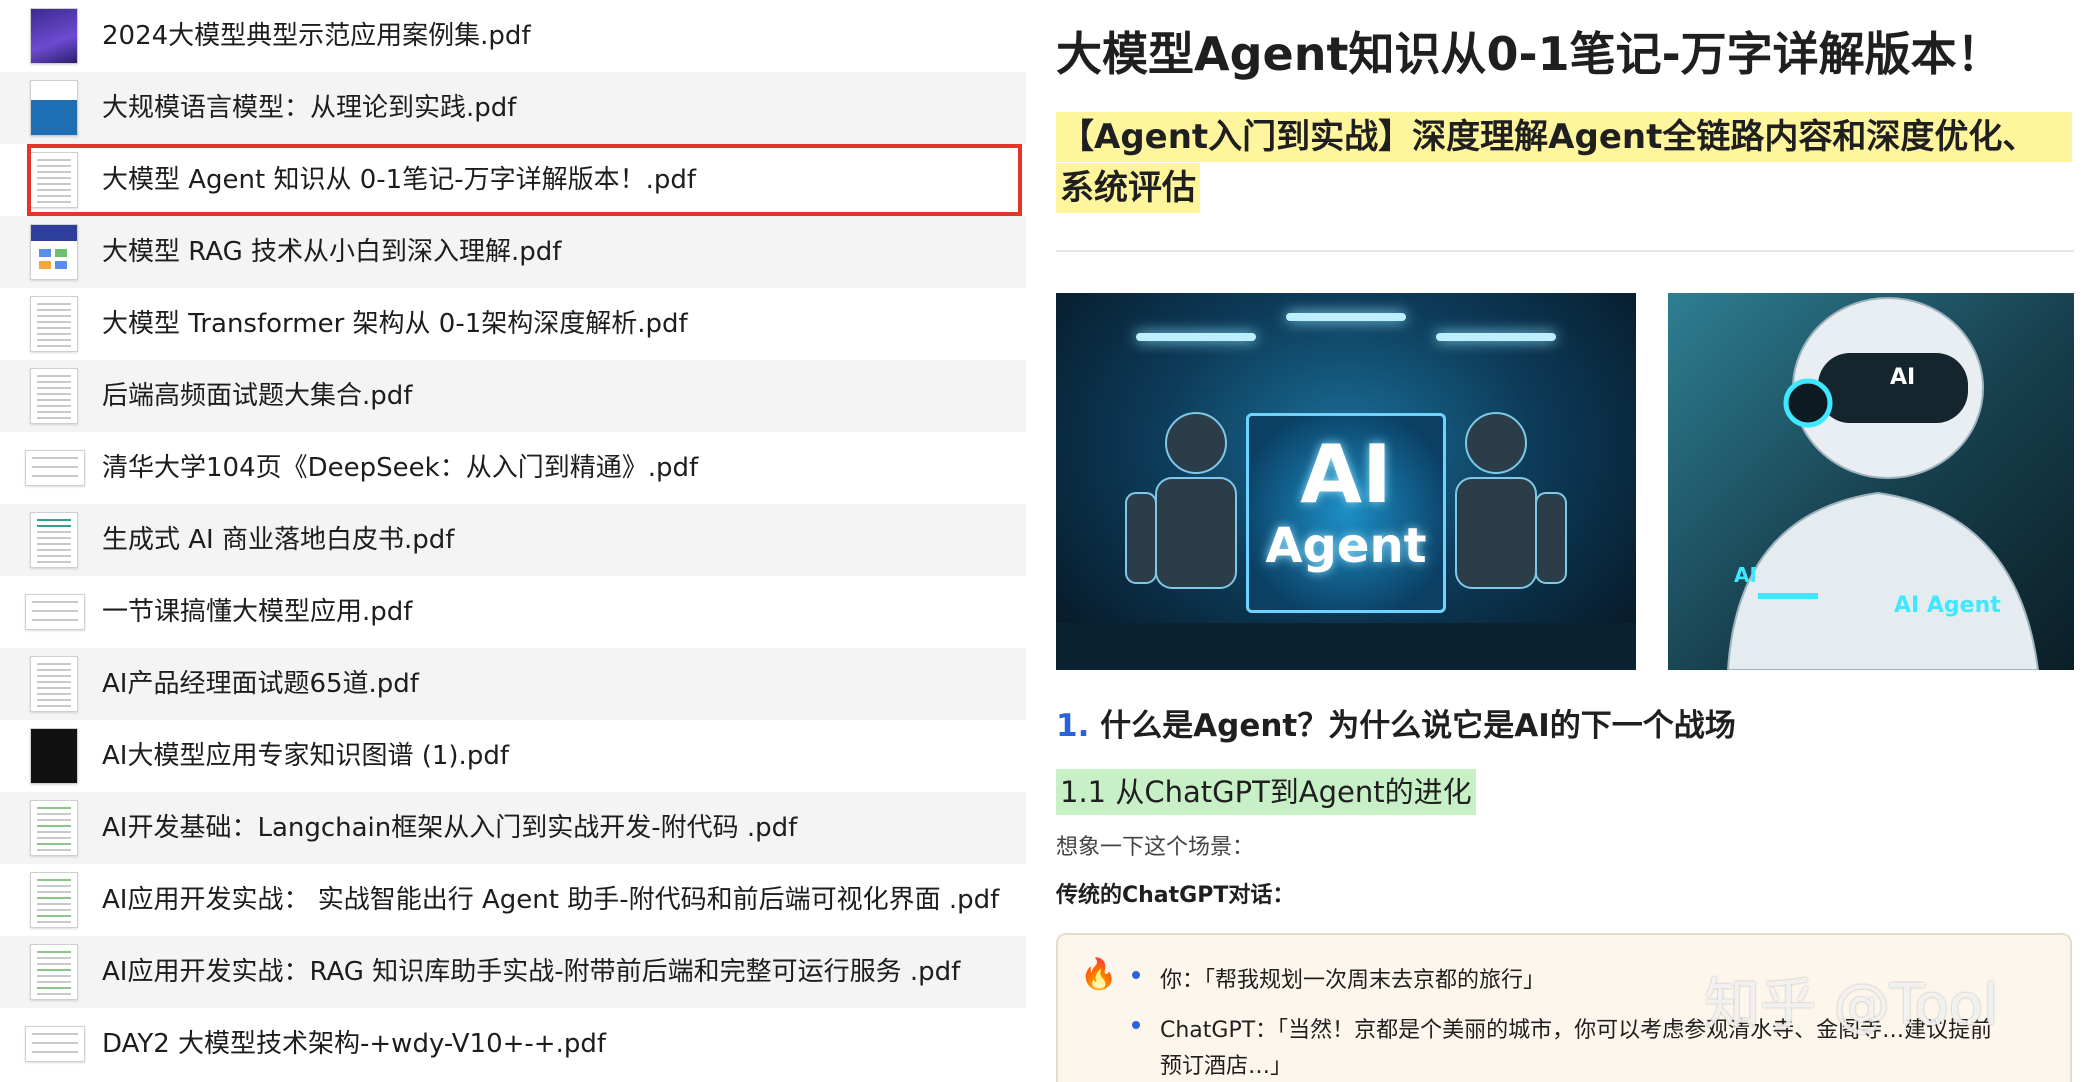  Describe the element at coordinates (513, 612) in the screenshot. I see `file-row: 一节课搞懂大模型应用.pdf` at that location.